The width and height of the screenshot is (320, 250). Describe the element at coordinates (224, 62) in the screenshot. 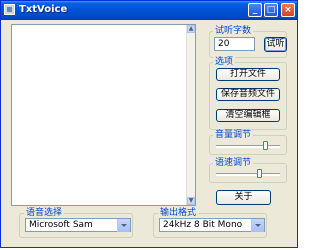

I see `options-label: 选项` at that location.